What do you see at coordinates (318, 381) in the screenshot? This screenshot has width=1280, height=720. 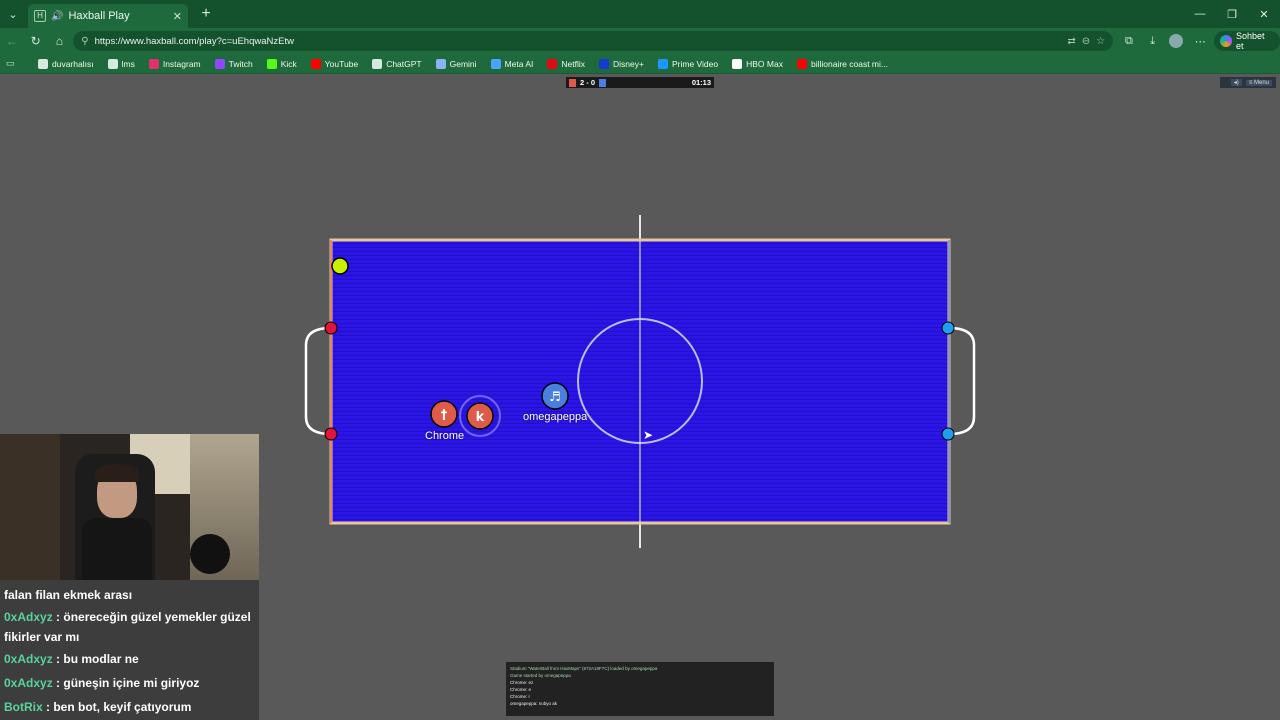 I see `left-goal-net` at bounding box center [318, 381].